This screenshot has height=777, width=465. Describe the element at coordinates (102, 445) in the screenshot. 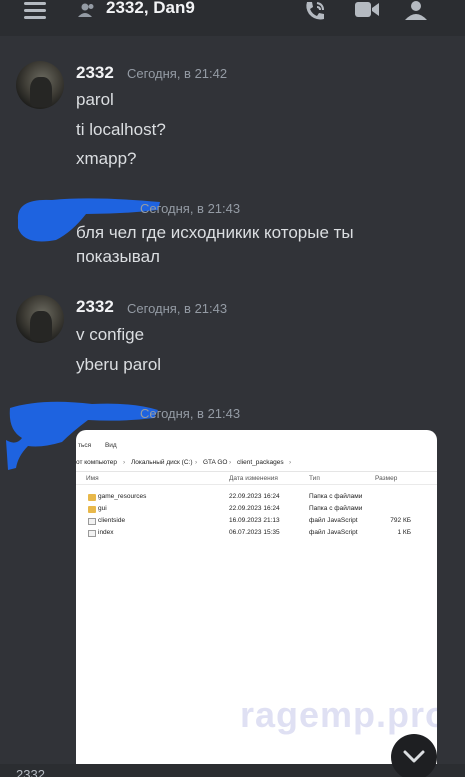

I see `explorer-ribbon: ться Вид` at that location.